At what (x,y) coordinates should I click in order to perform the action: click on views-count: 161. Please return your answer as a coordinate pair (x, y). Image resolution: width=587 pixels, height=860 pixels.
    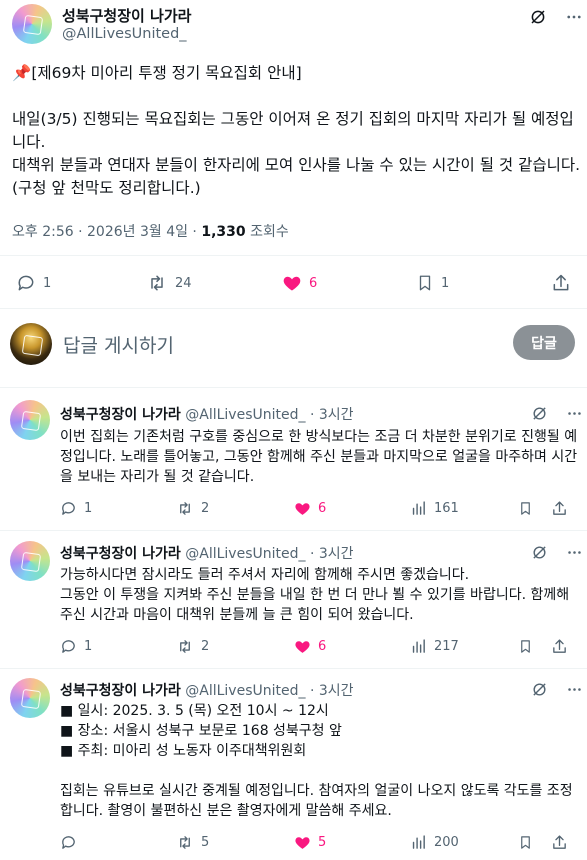
    Looking at the image, I should click on (446, 508).